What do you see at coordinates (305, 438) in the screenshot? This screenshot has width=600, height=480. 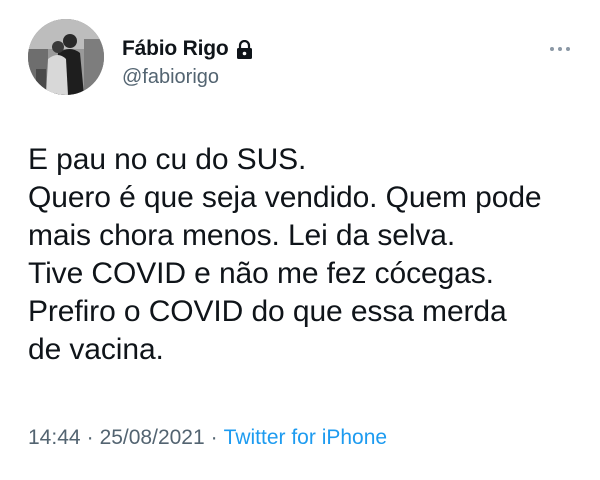 I see `tweet-source-link: Twitter for iPhone` at bounding box center [305, 438].